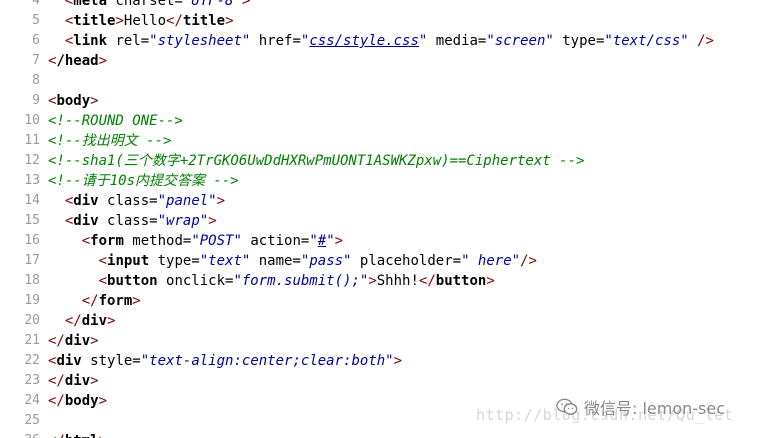 The width and height of the screenshot is (757, 438). What do you see at coordinates (275, 261) in the screenshot?
I see `code-token: name=` at bounding box center [275, 261].